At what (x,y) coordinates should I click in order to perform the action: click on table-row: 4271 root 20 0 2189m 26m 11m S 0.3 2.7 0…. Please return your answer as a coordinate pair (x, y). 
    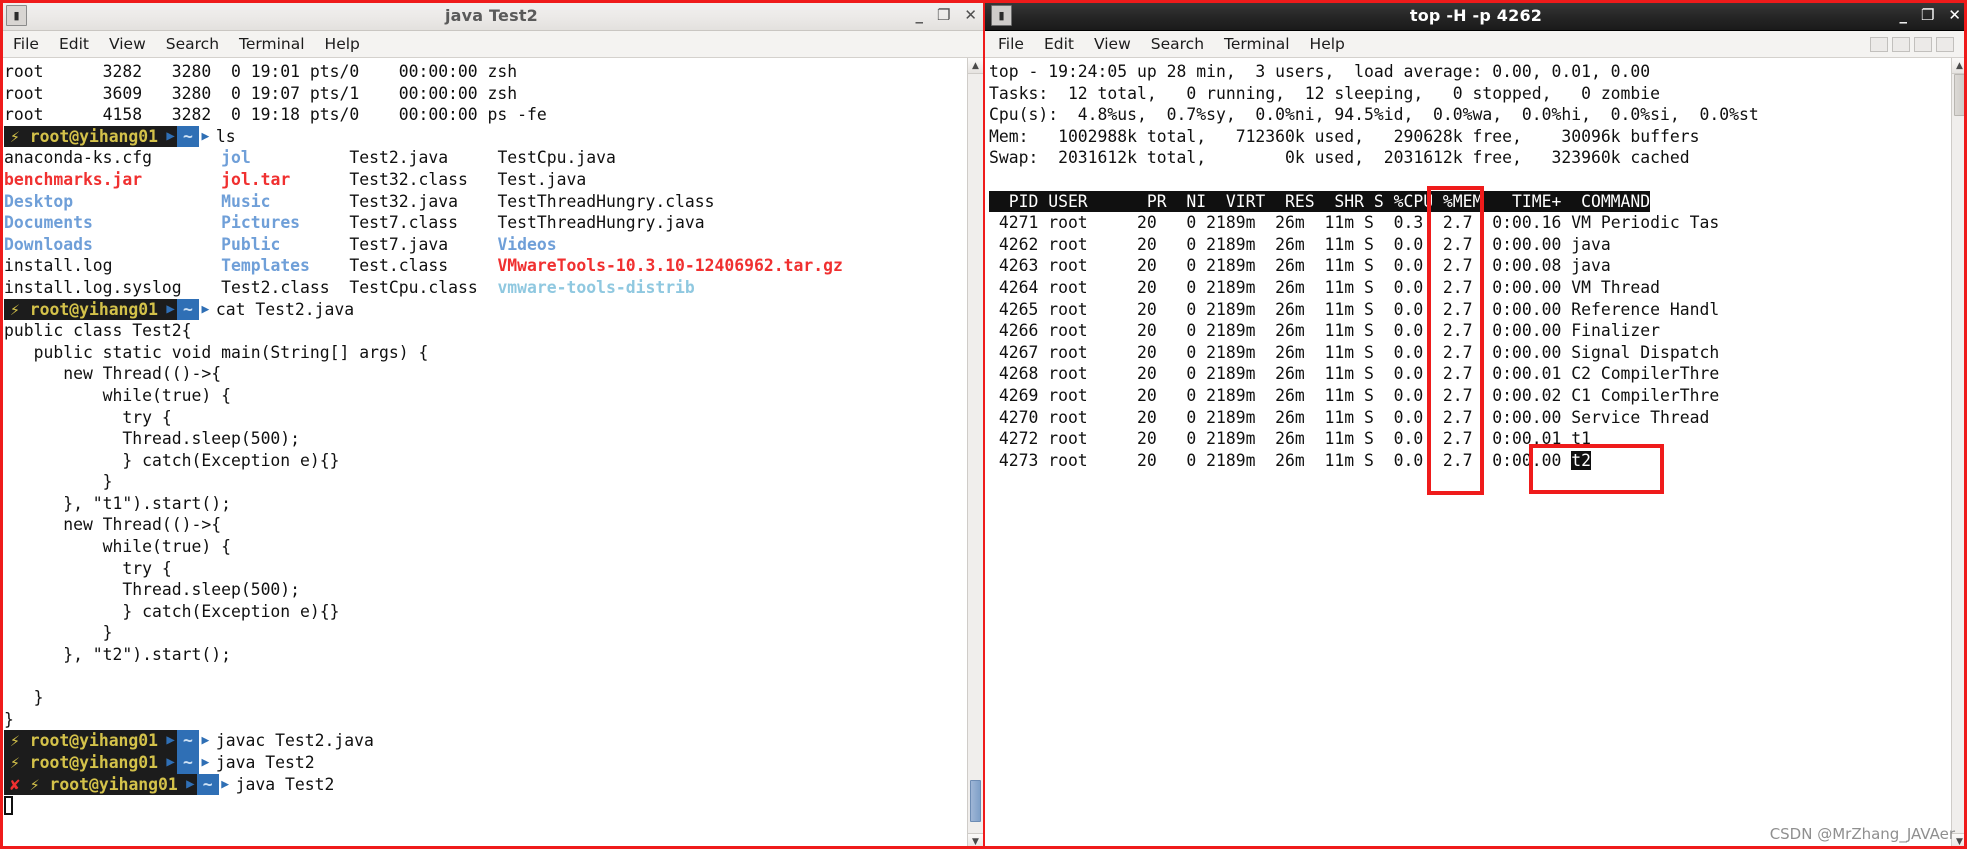
    Looking at the image, I should click on (1470, 223).